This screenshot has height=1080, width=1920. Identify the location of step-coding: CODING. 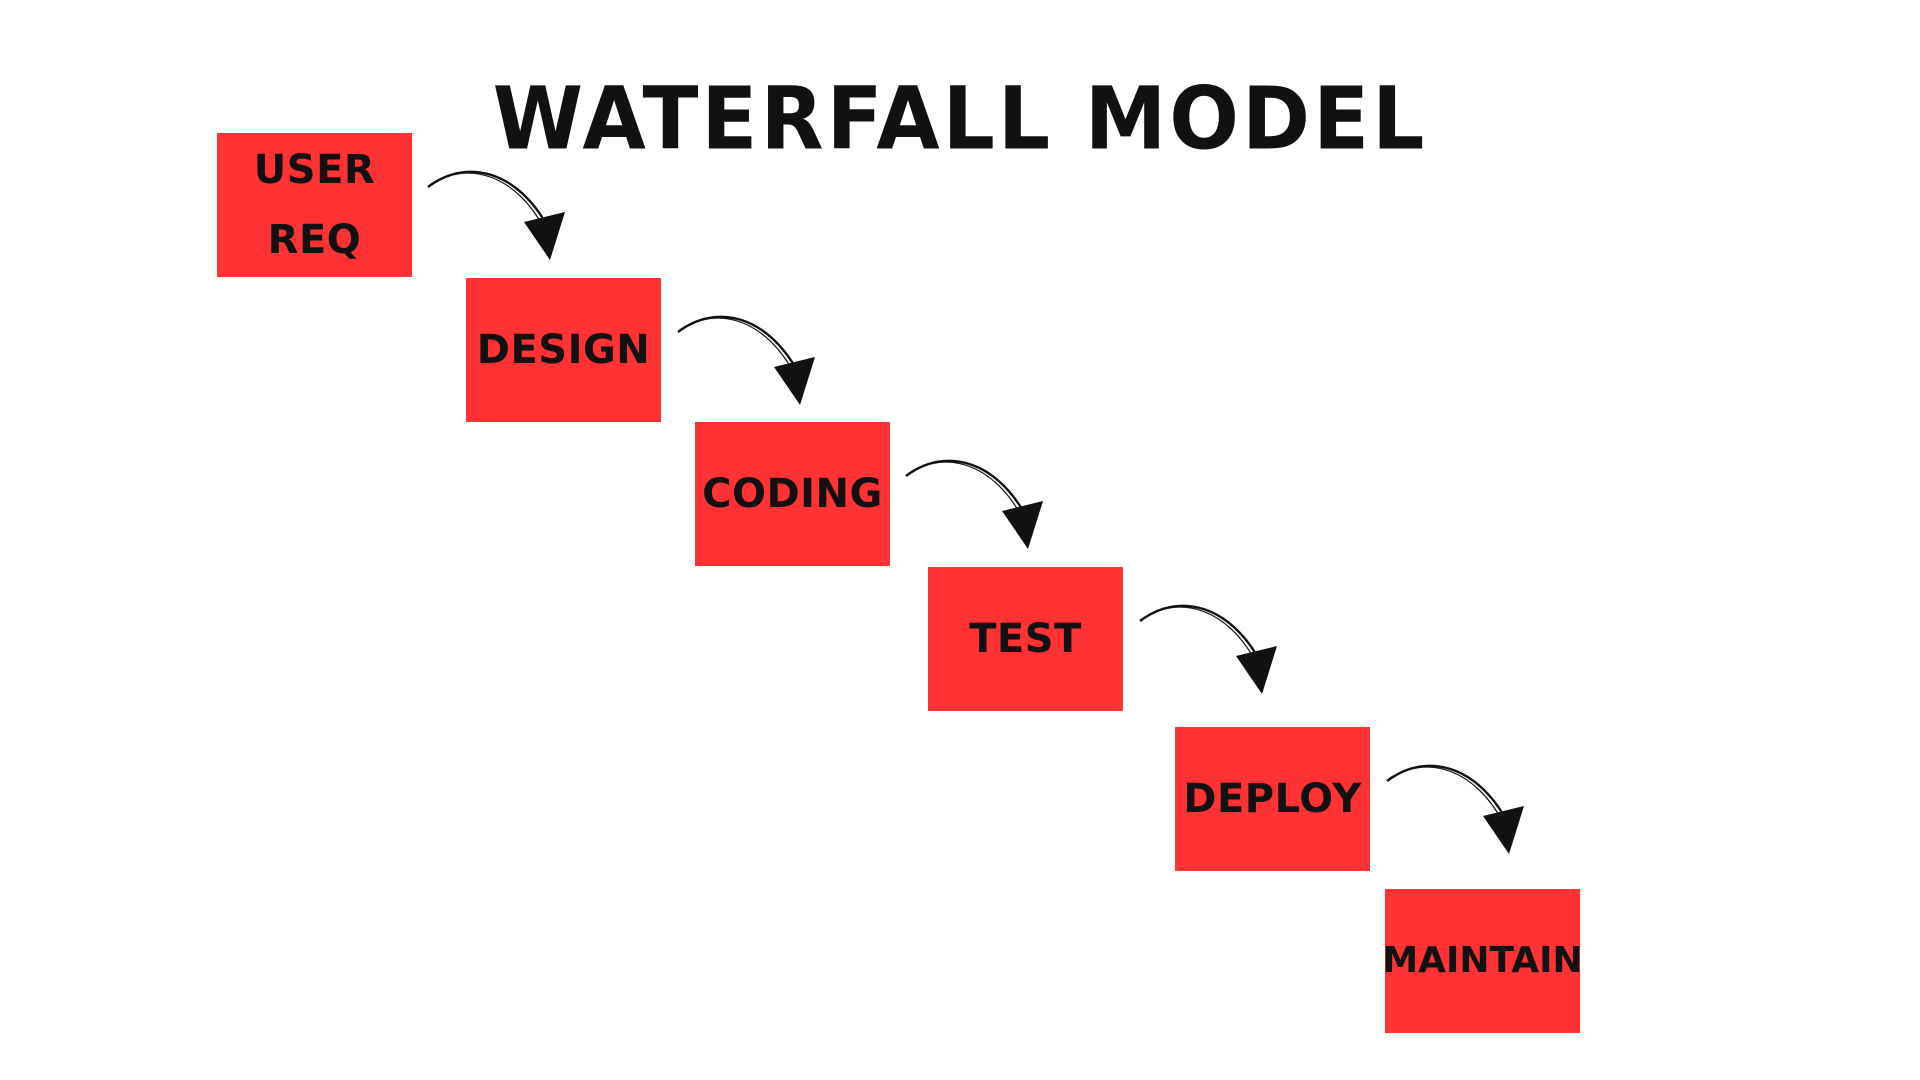
(792, 494).